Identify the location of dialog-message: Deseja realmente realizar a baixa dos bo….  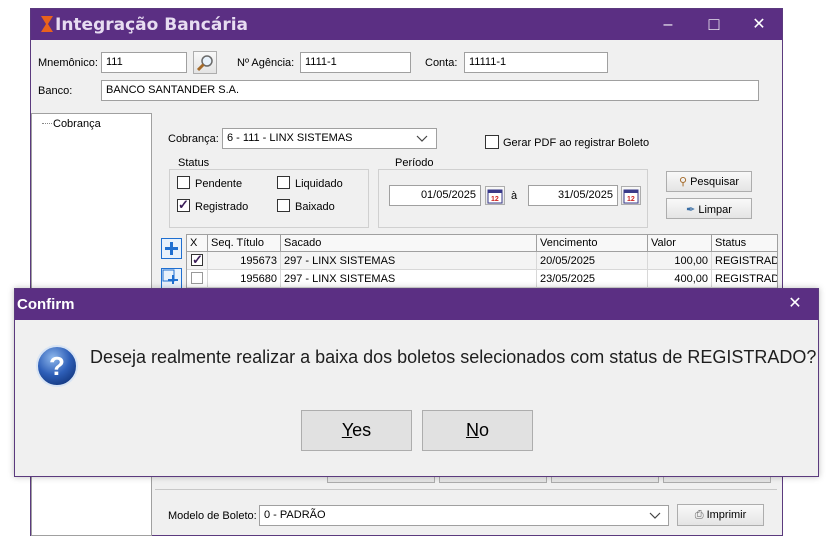
(453, 357).